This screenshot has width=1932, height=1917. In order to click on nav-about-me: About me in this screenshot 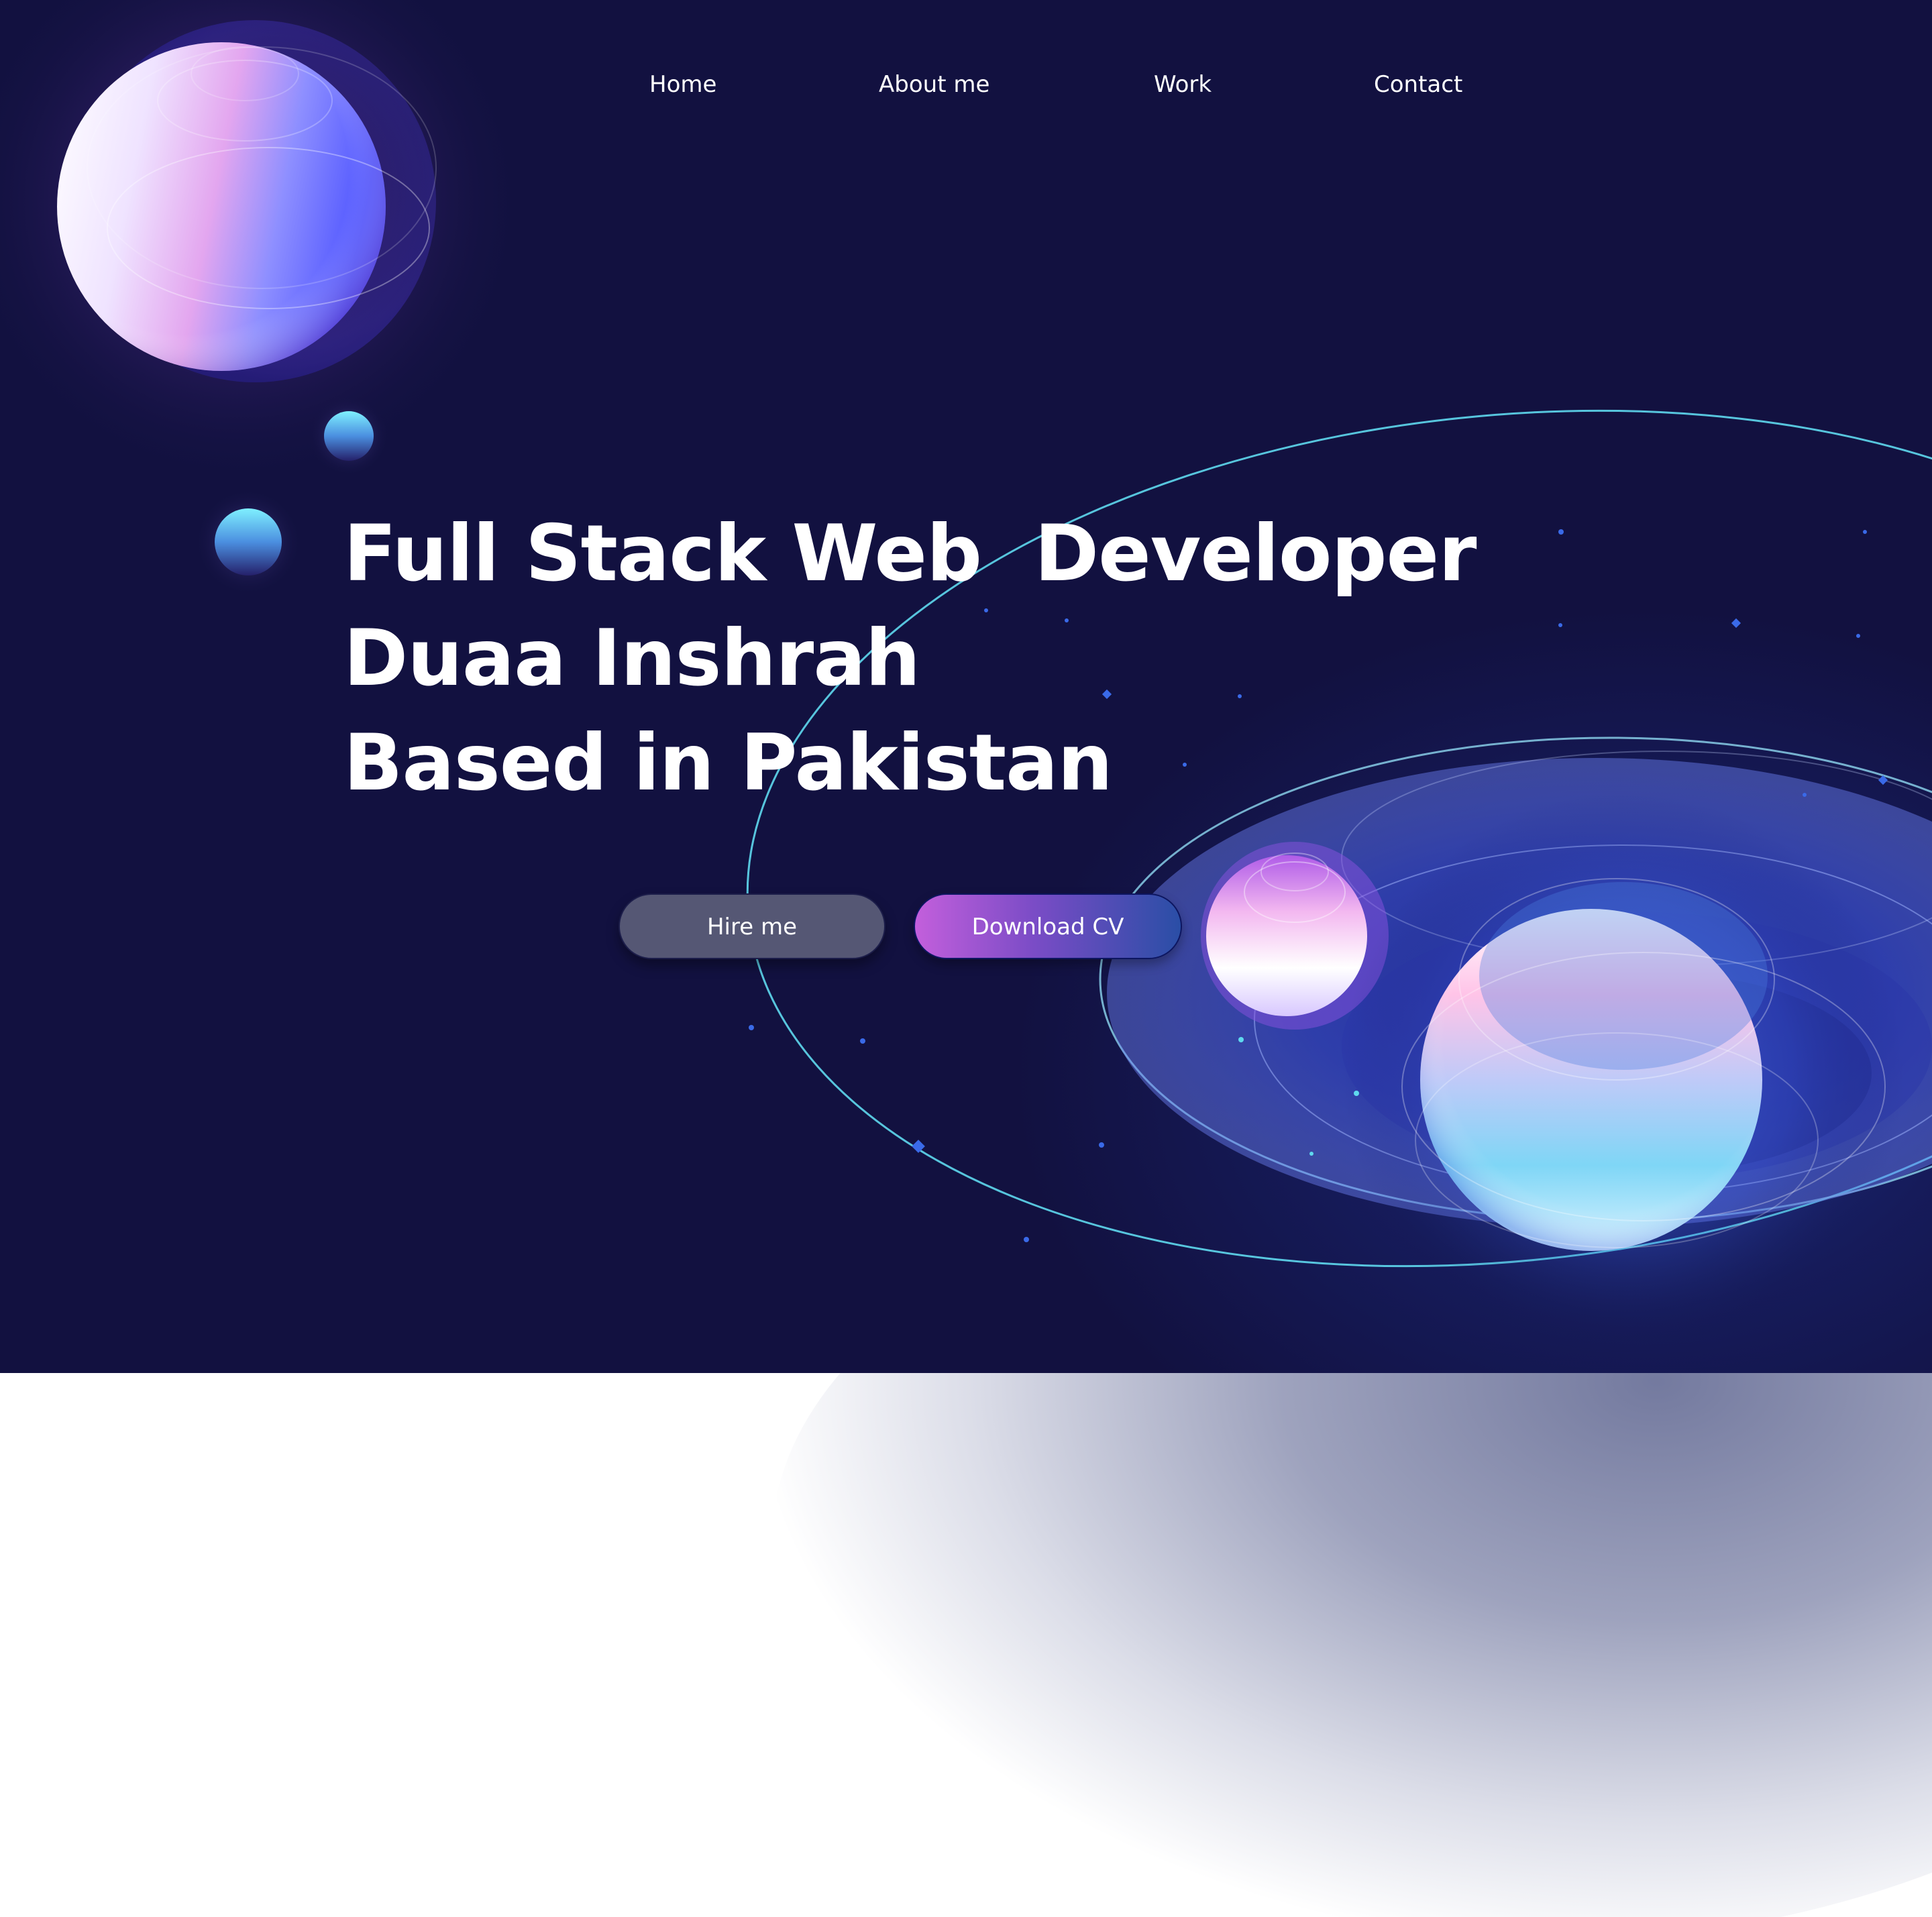, I will do `click(934, 84)`.